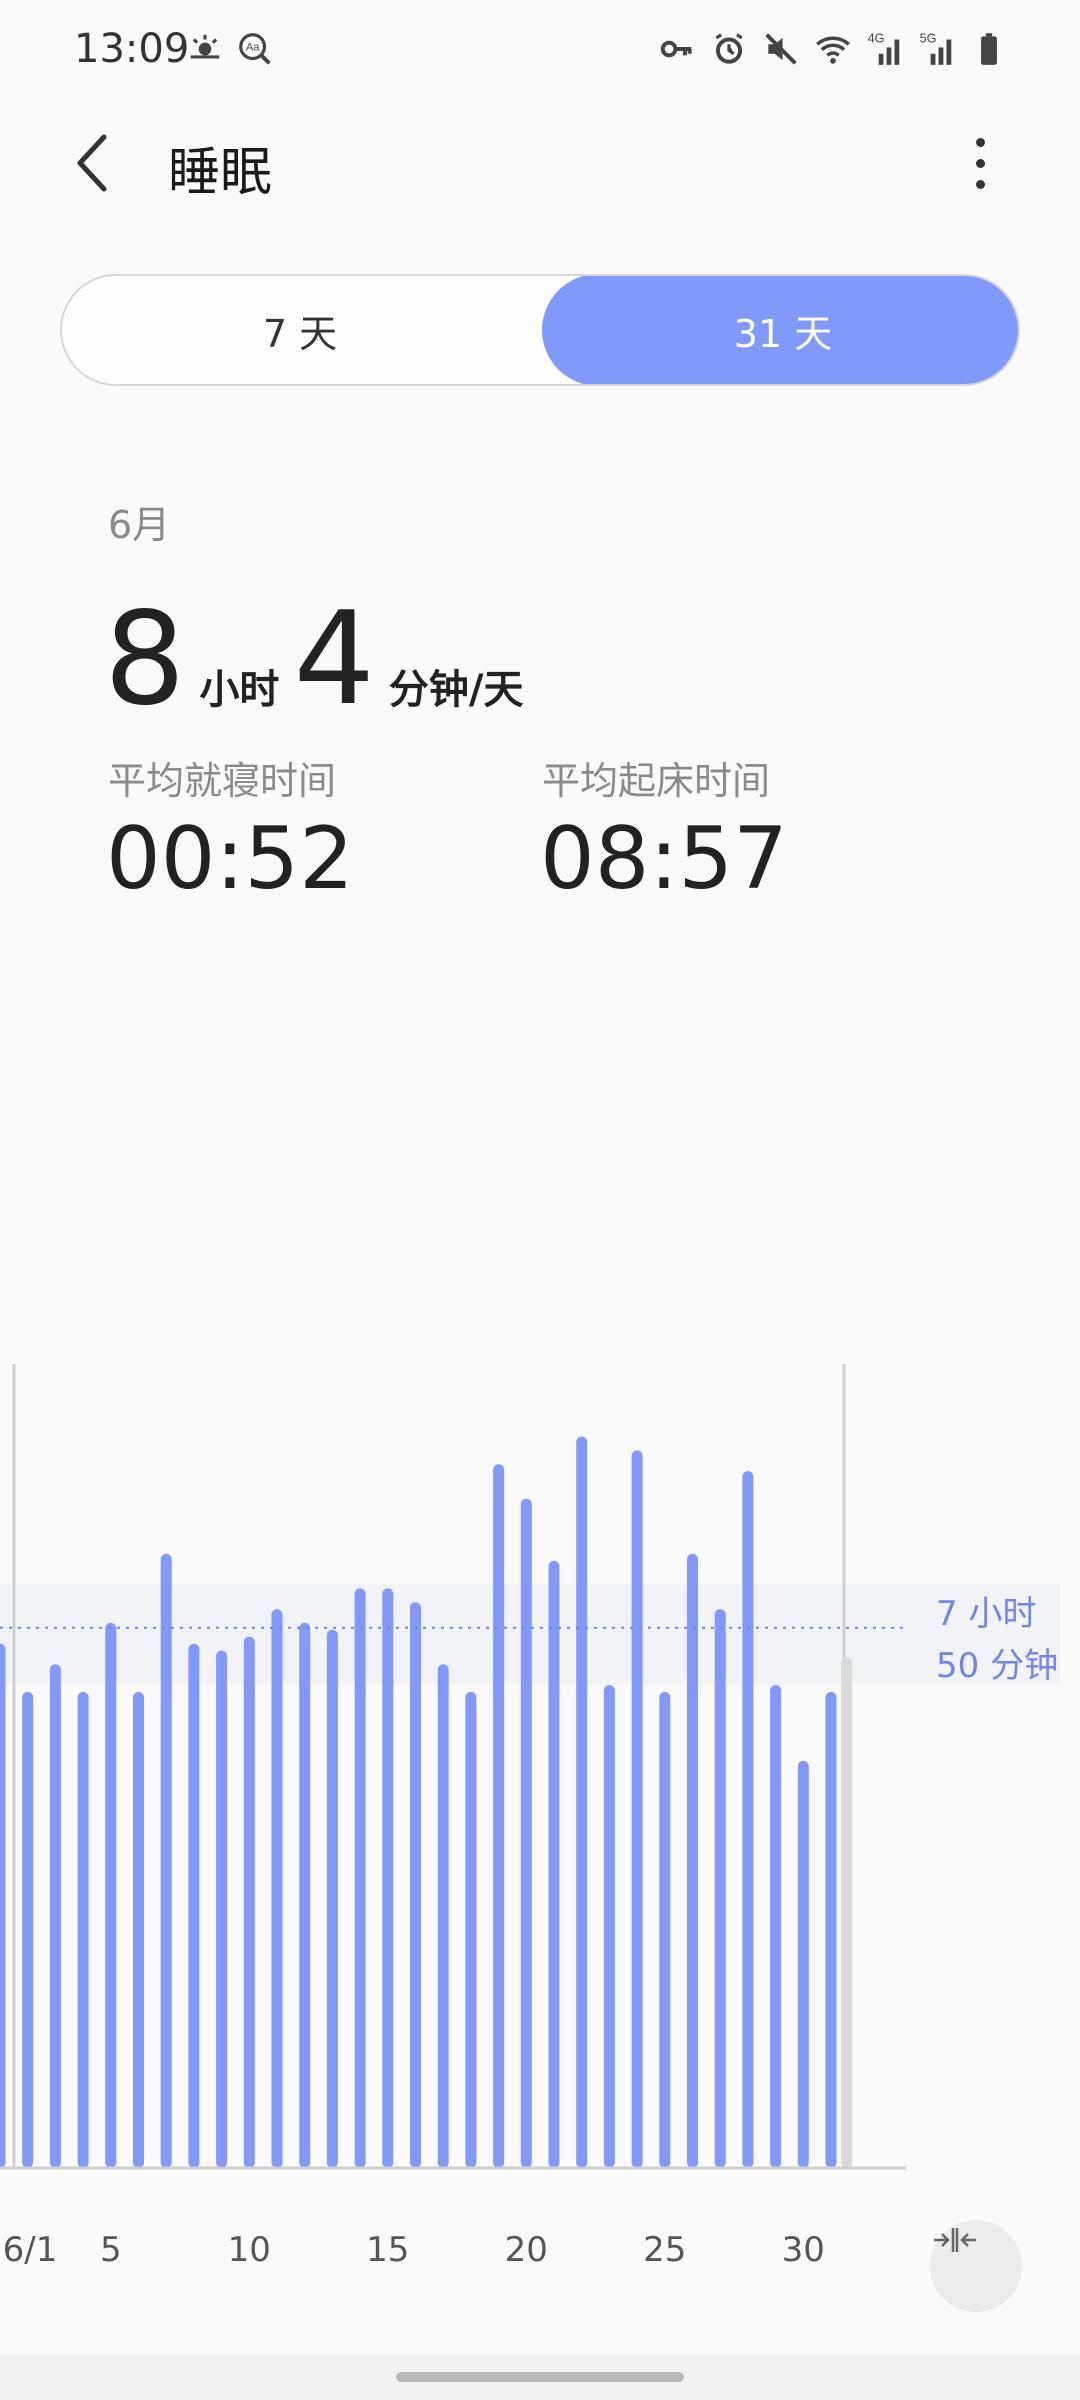 The width and height of the screenshot is (1080, 2400). I want to click on average-label-minutes: 50 分钟, so click(997, 1666).